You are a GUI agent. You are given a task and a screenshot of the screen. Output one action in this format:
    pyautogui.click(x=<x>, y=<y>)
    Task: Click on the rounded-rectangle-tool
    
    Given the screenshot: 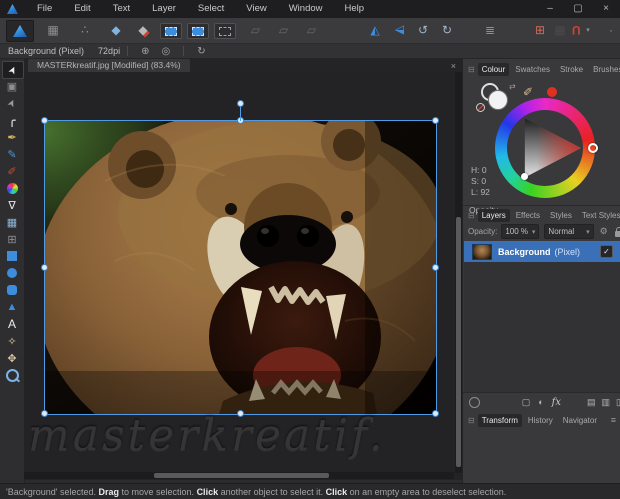 What is the action you would take?
    pyautogui.click(x=12, y=290)
    